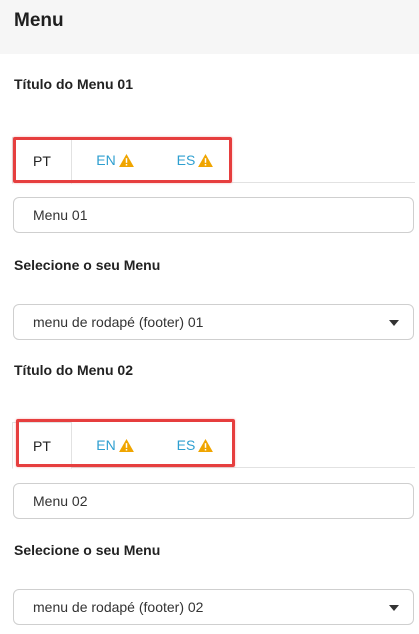 This screenshot has height=634, width=419. Describe the element at coordinates (118, 322) in the screenshot. I see `select-value: menu de rodapé (footer) 01` at that location.